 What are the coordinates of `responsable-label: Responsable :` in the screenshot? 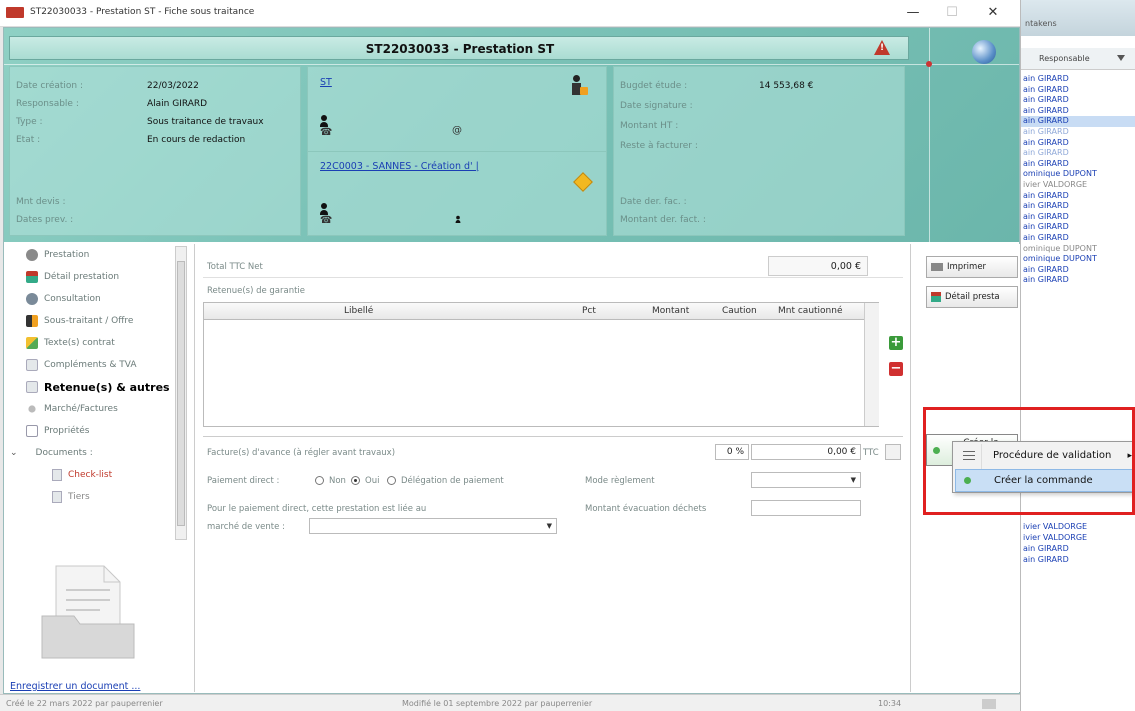 It's located at (47, 104).